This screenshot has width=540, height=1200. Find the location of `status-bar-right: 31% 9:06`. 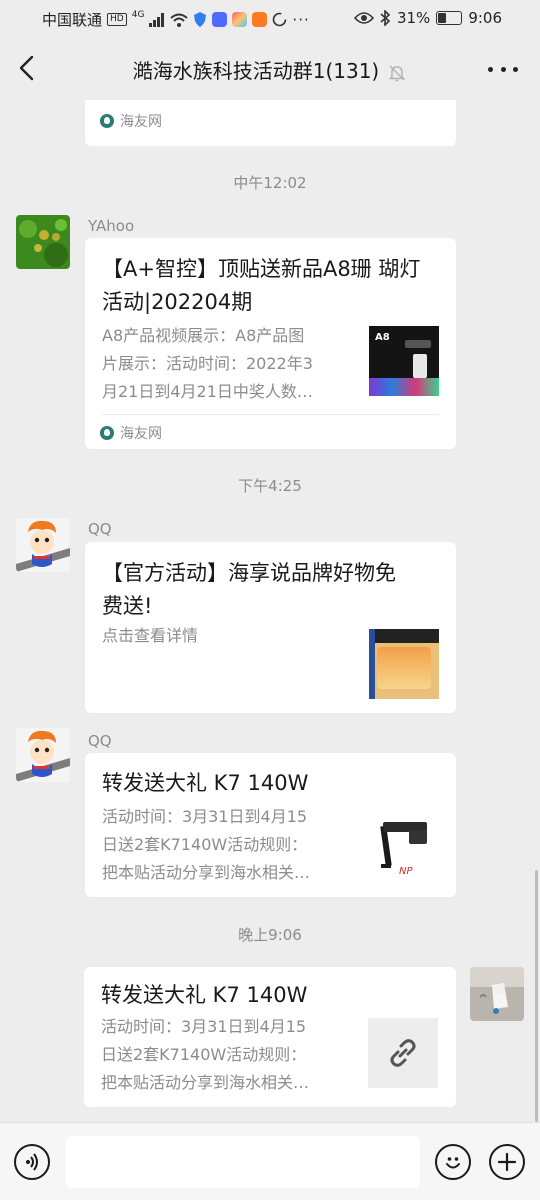

status-bar-right: 31% 9:06 is located at coordinates (427, 18).